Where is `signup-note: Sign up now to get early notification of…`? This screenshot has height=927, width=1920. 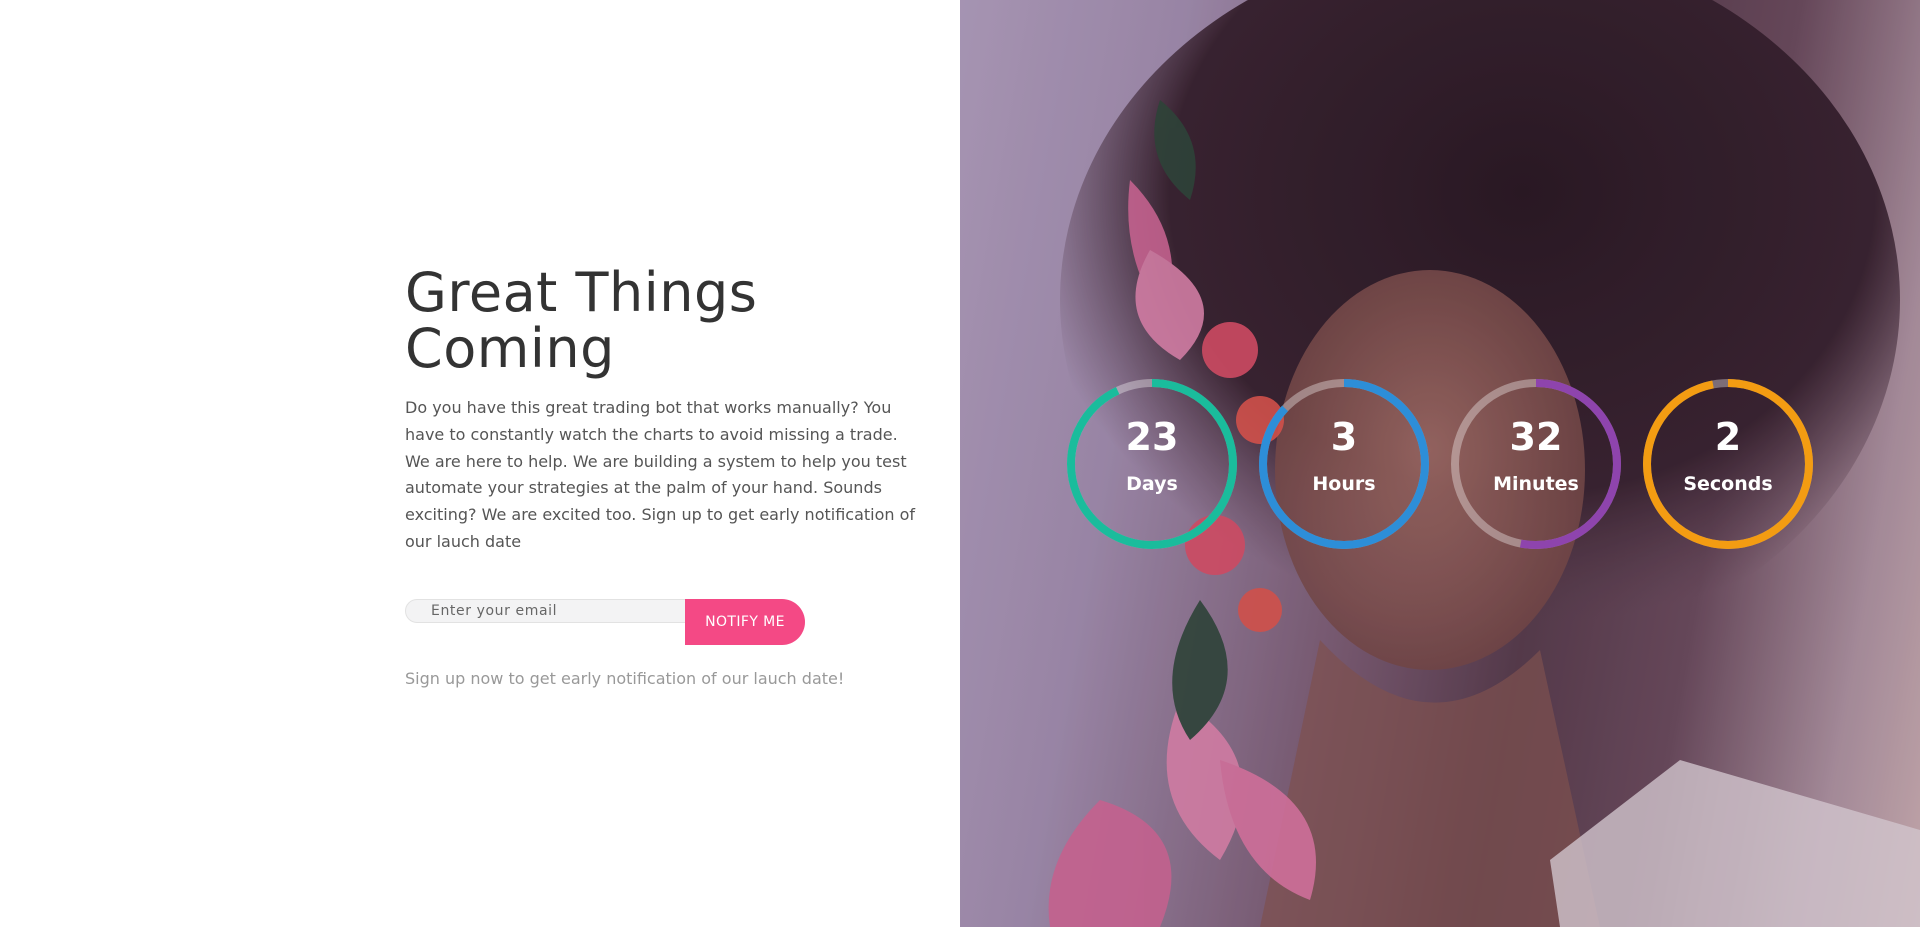
signup-note: Sign up now to get early notification of… is located at coordinates (625, 678).